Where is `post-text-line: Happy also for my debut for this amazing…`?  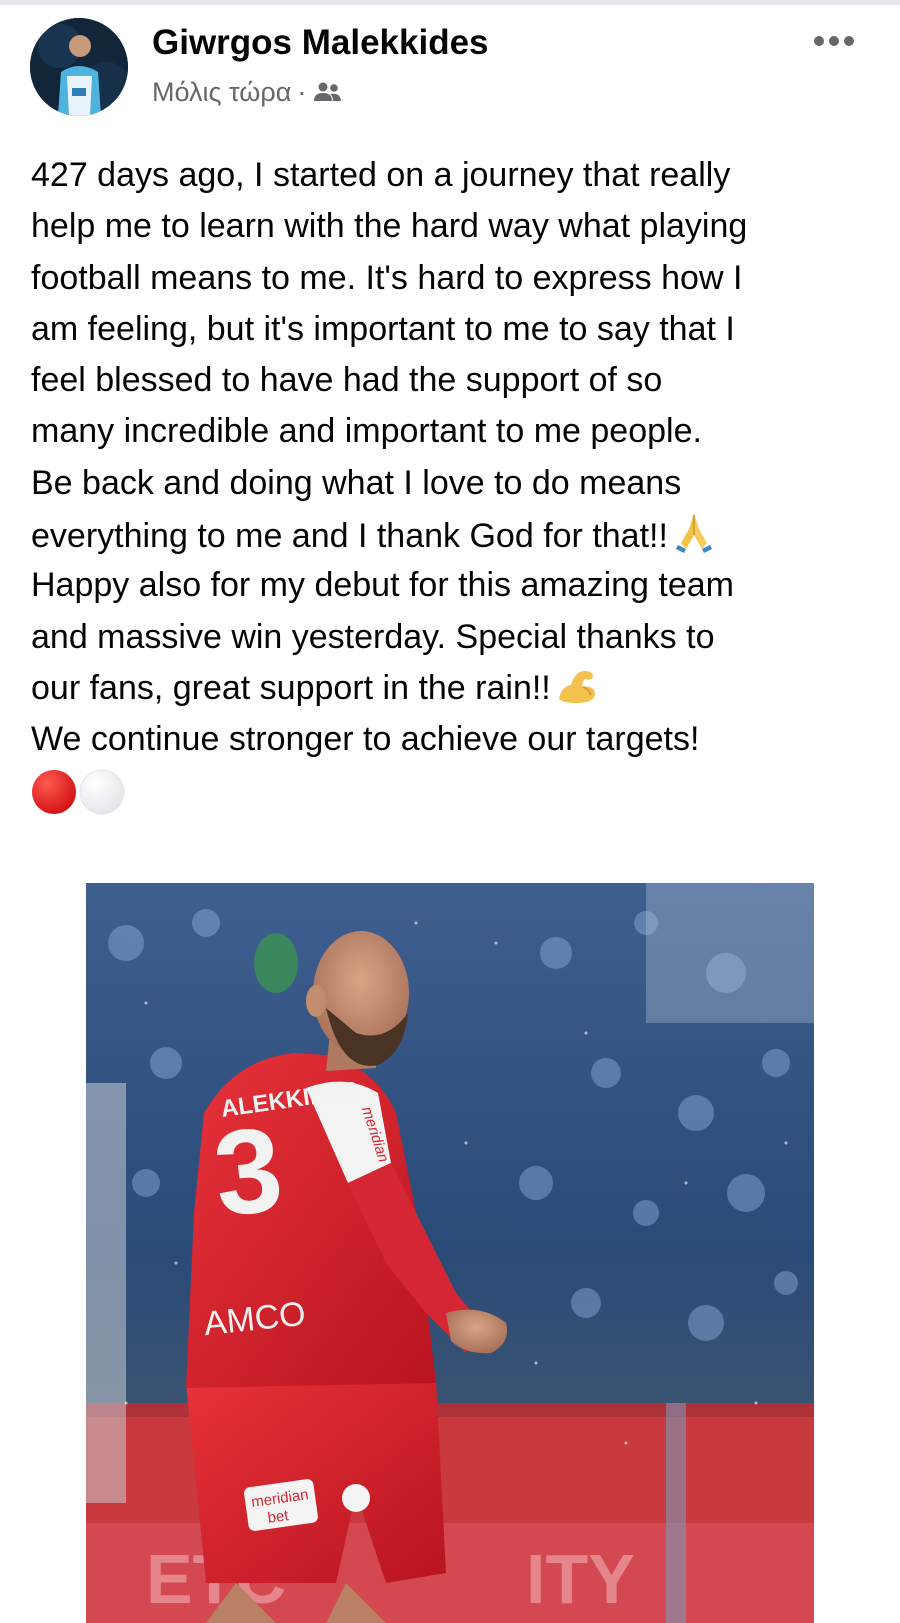 post-text-line: Happy also for my debut for this amazing… is located at coordinates (382, 585).